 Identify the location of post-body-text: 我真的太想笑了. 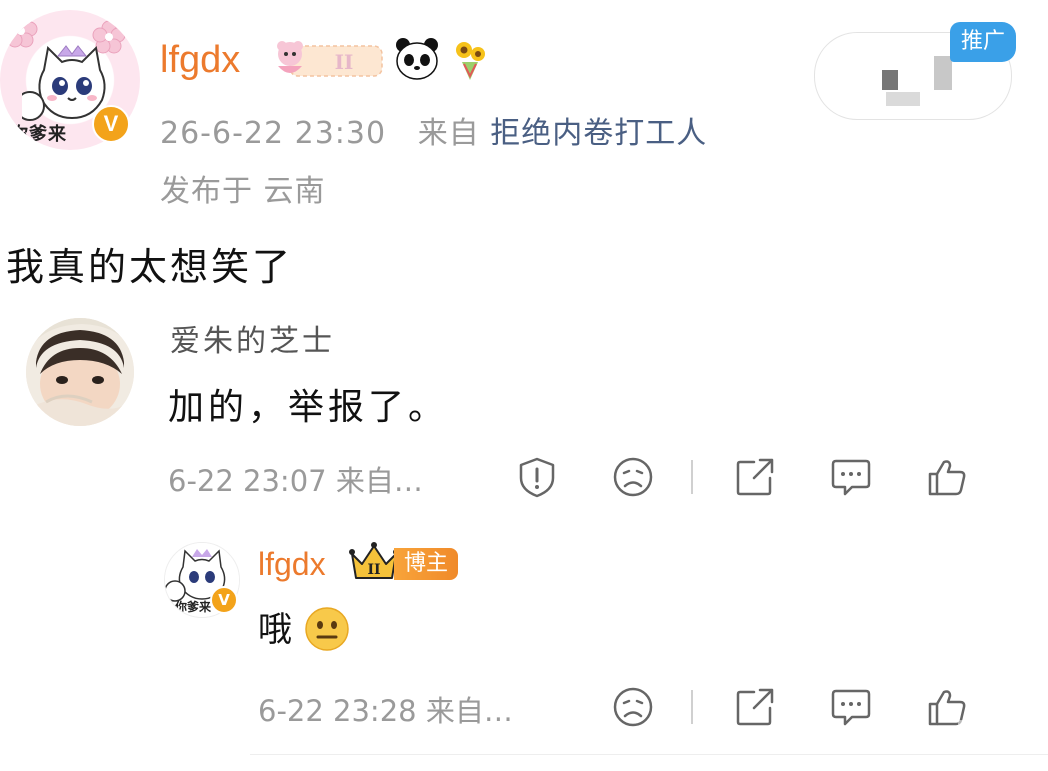
(150, 267).